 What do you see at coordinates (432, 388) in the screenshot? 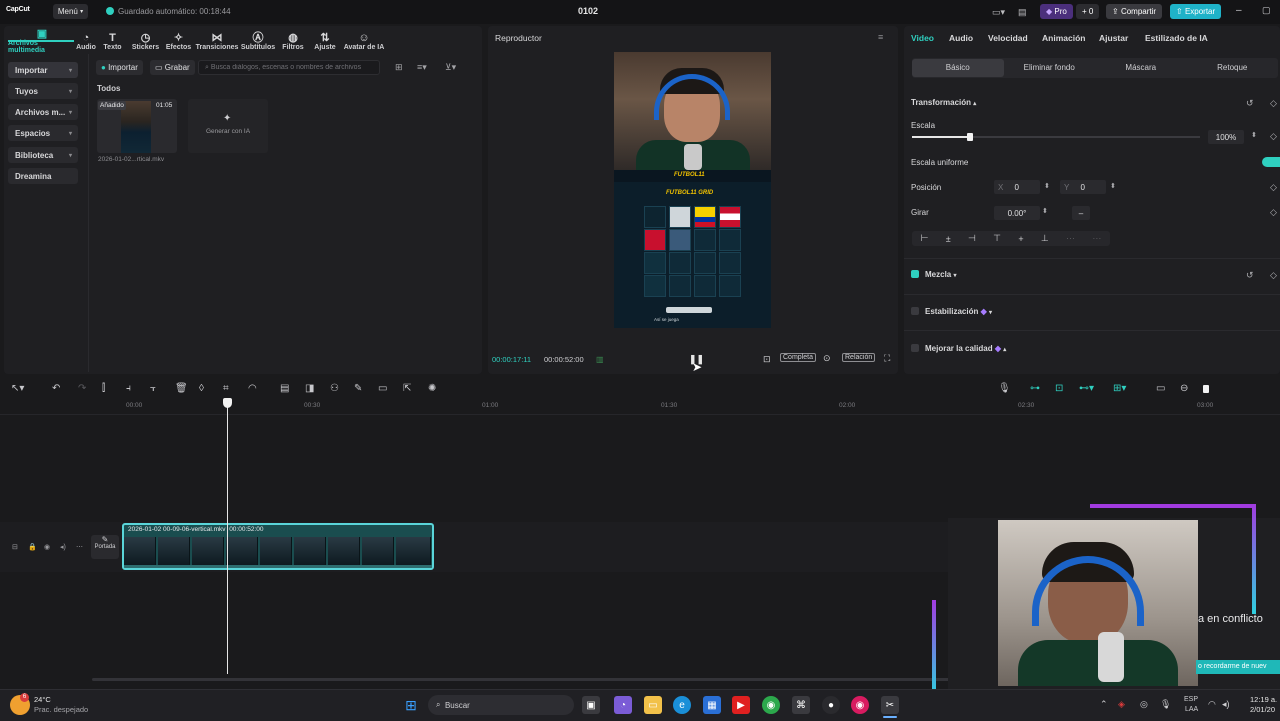
I see `smart-icon: ✺` at bounding box center [432, 388].